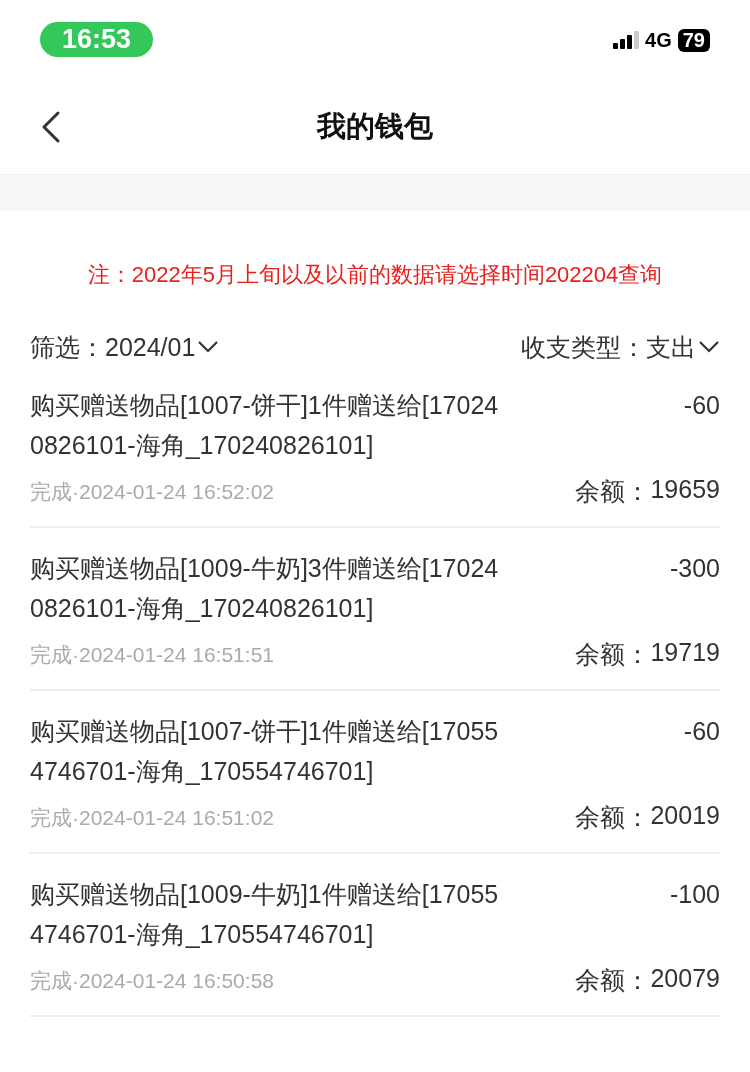  Describe the element at coordinates (685, 490) in the screenshot. I see `balance-value: 19659` at that location.